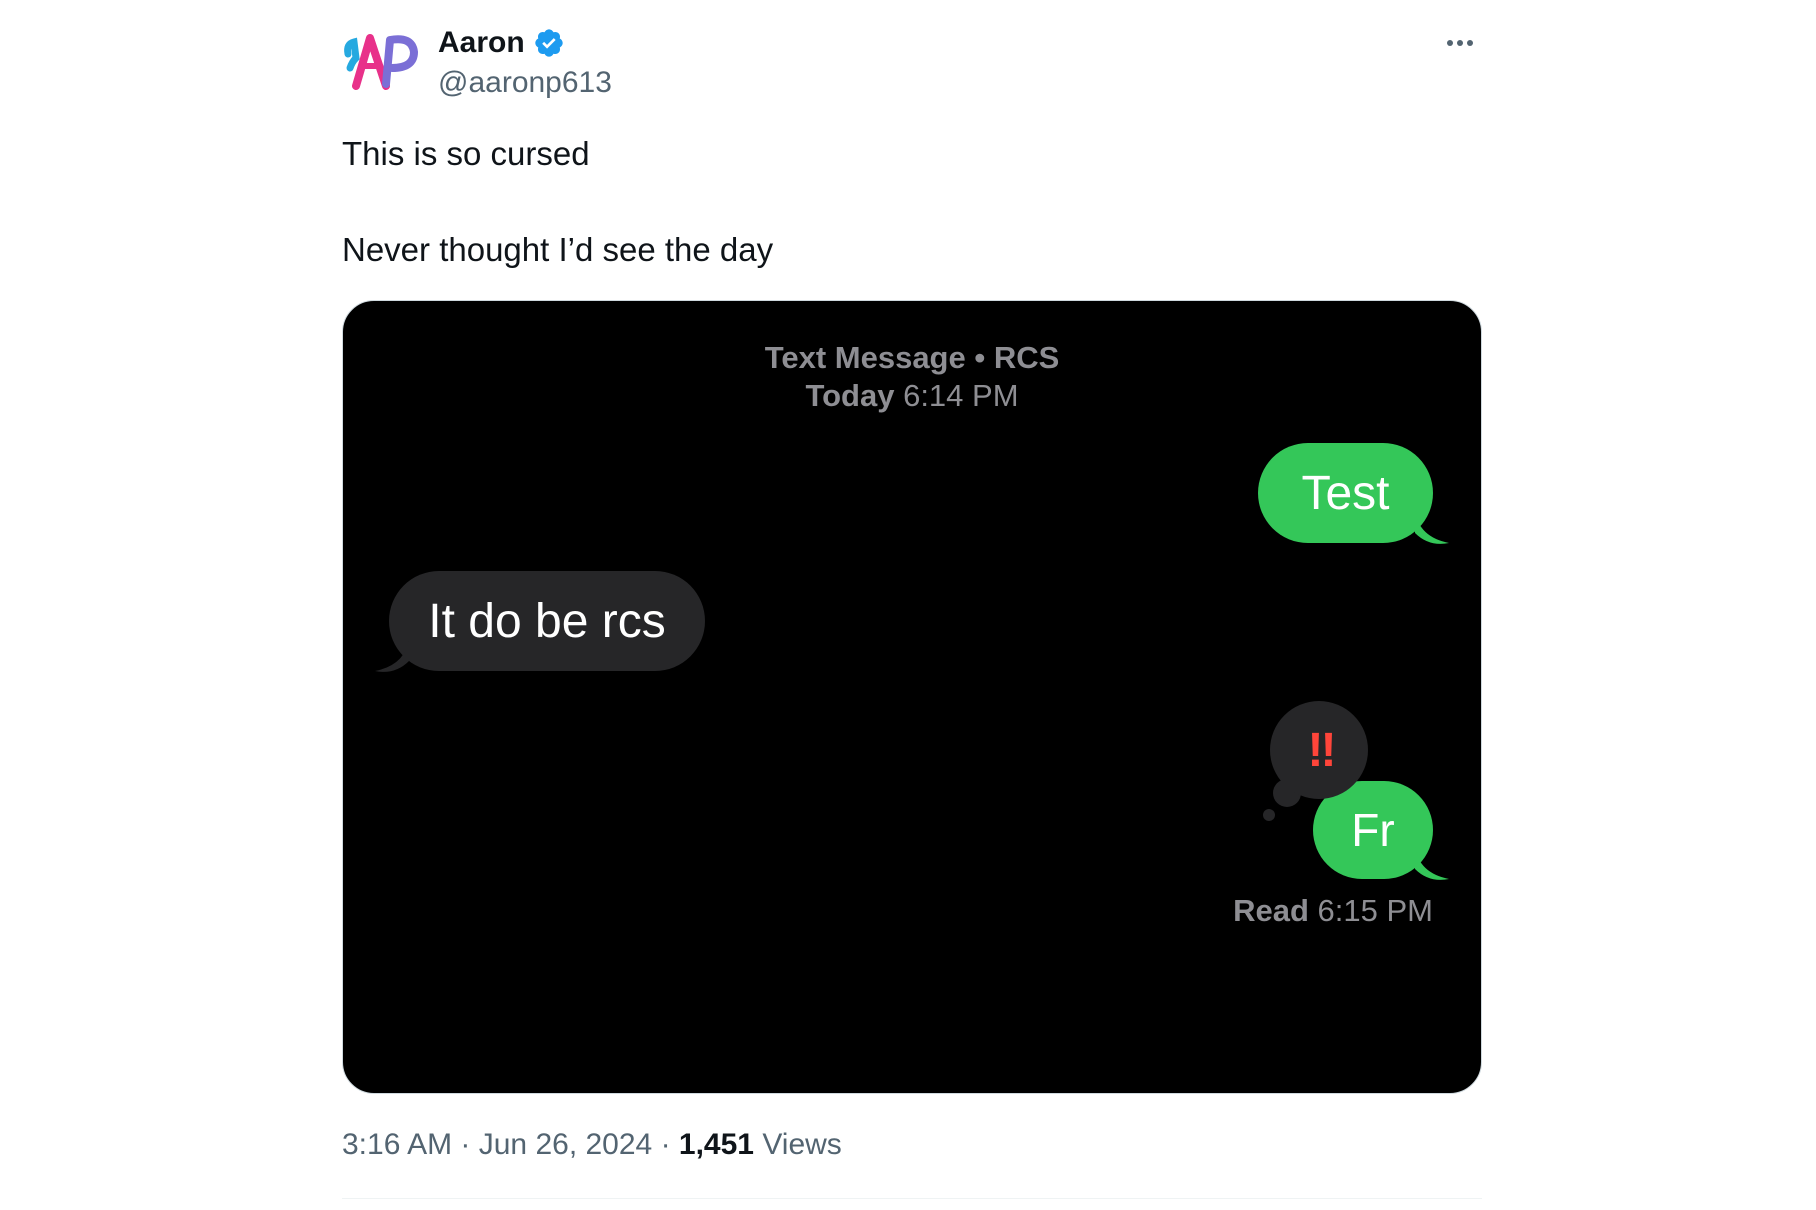 This screenshot has width=1816, height=1210. Describe the element at coordinates (549, 43) in the screenshot. I see `verified-badge-icon` at that location.